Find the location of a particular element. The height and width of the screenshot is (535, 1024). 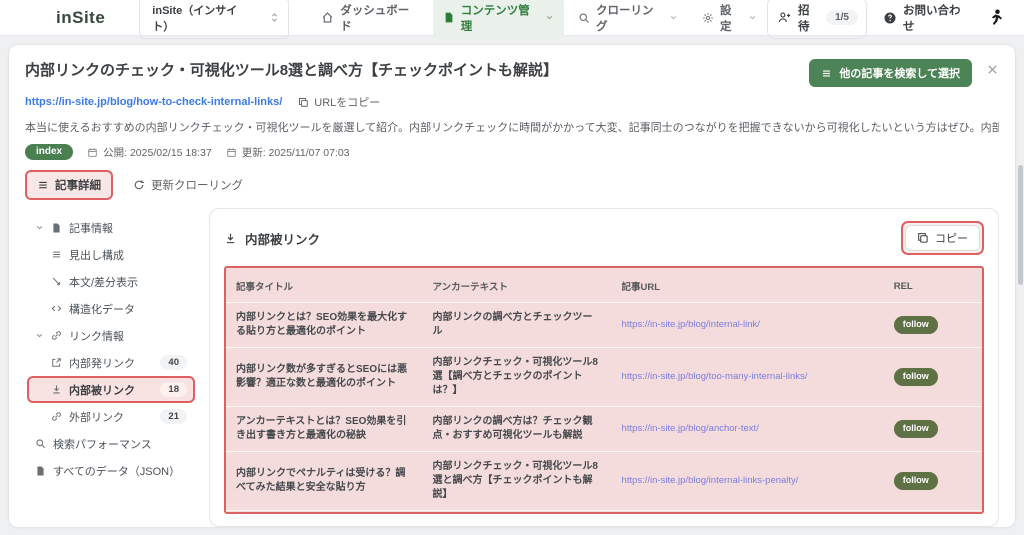

cell-url: https://in-site.jp/blog/internal-link/ is located at coordinates (747, 325).